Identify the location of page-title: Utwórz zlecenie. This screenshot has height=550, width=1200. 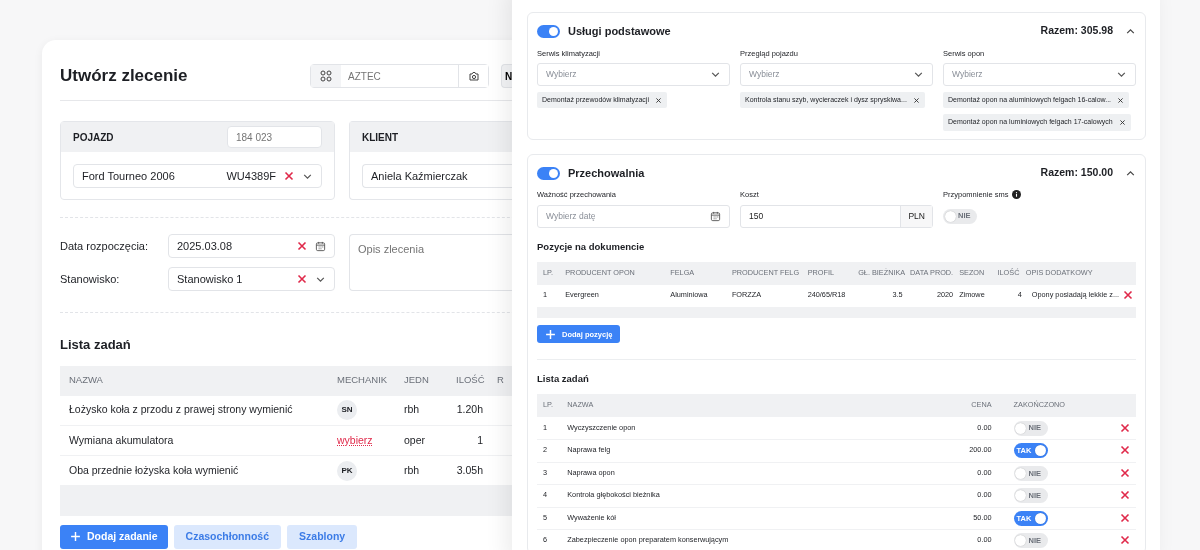
(124, 76).